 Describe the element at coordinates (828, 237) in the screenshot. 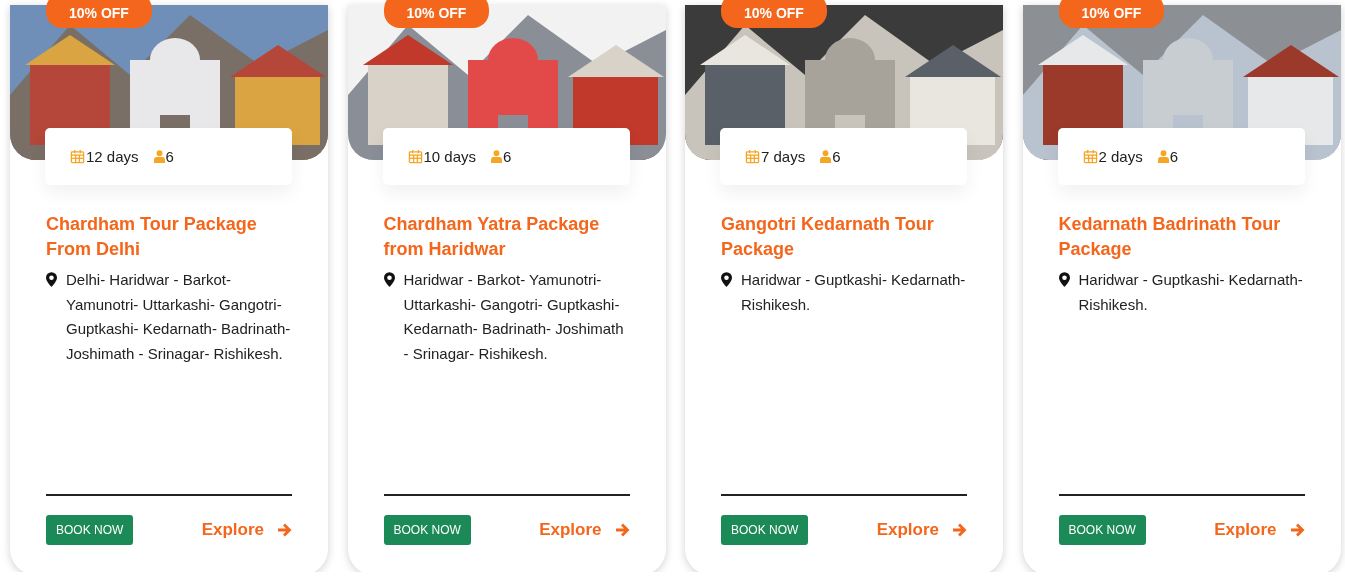

I see `tour-title: Gangotri Kedarnath Tour Package` at that location.